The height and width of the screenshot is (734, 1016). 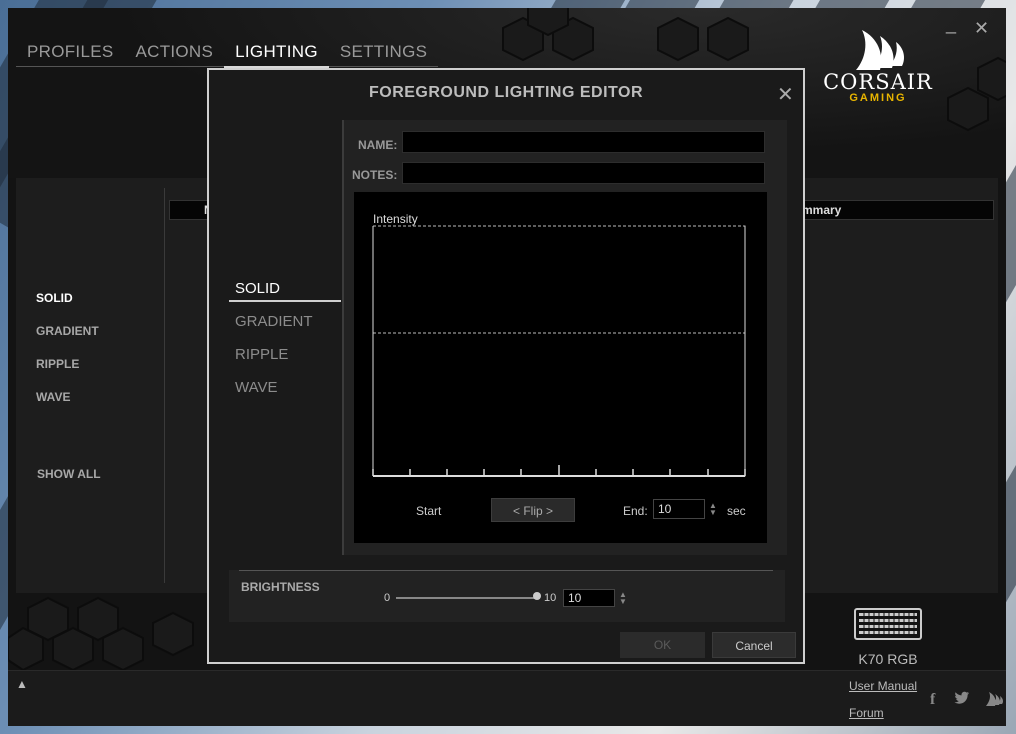 What do you see at coordinates (466, 598) in the screenshot?
I see `brightness-slider-track` at bounding box center [466, 598].